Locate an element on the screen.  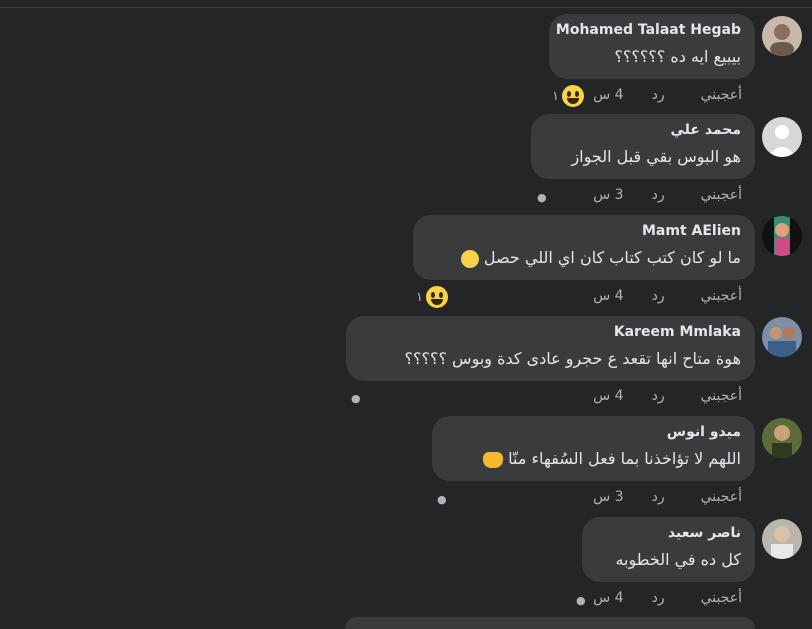
top-divider is located at coordinates (406, 7).